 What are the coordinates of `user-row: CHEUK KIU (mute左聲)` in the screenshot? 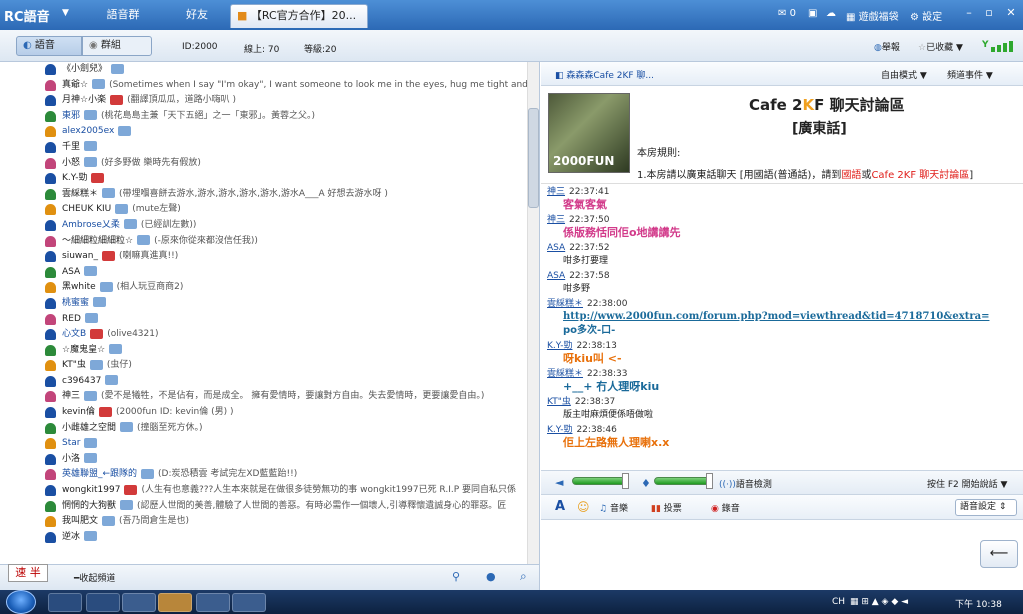 It's located at (263, 210).